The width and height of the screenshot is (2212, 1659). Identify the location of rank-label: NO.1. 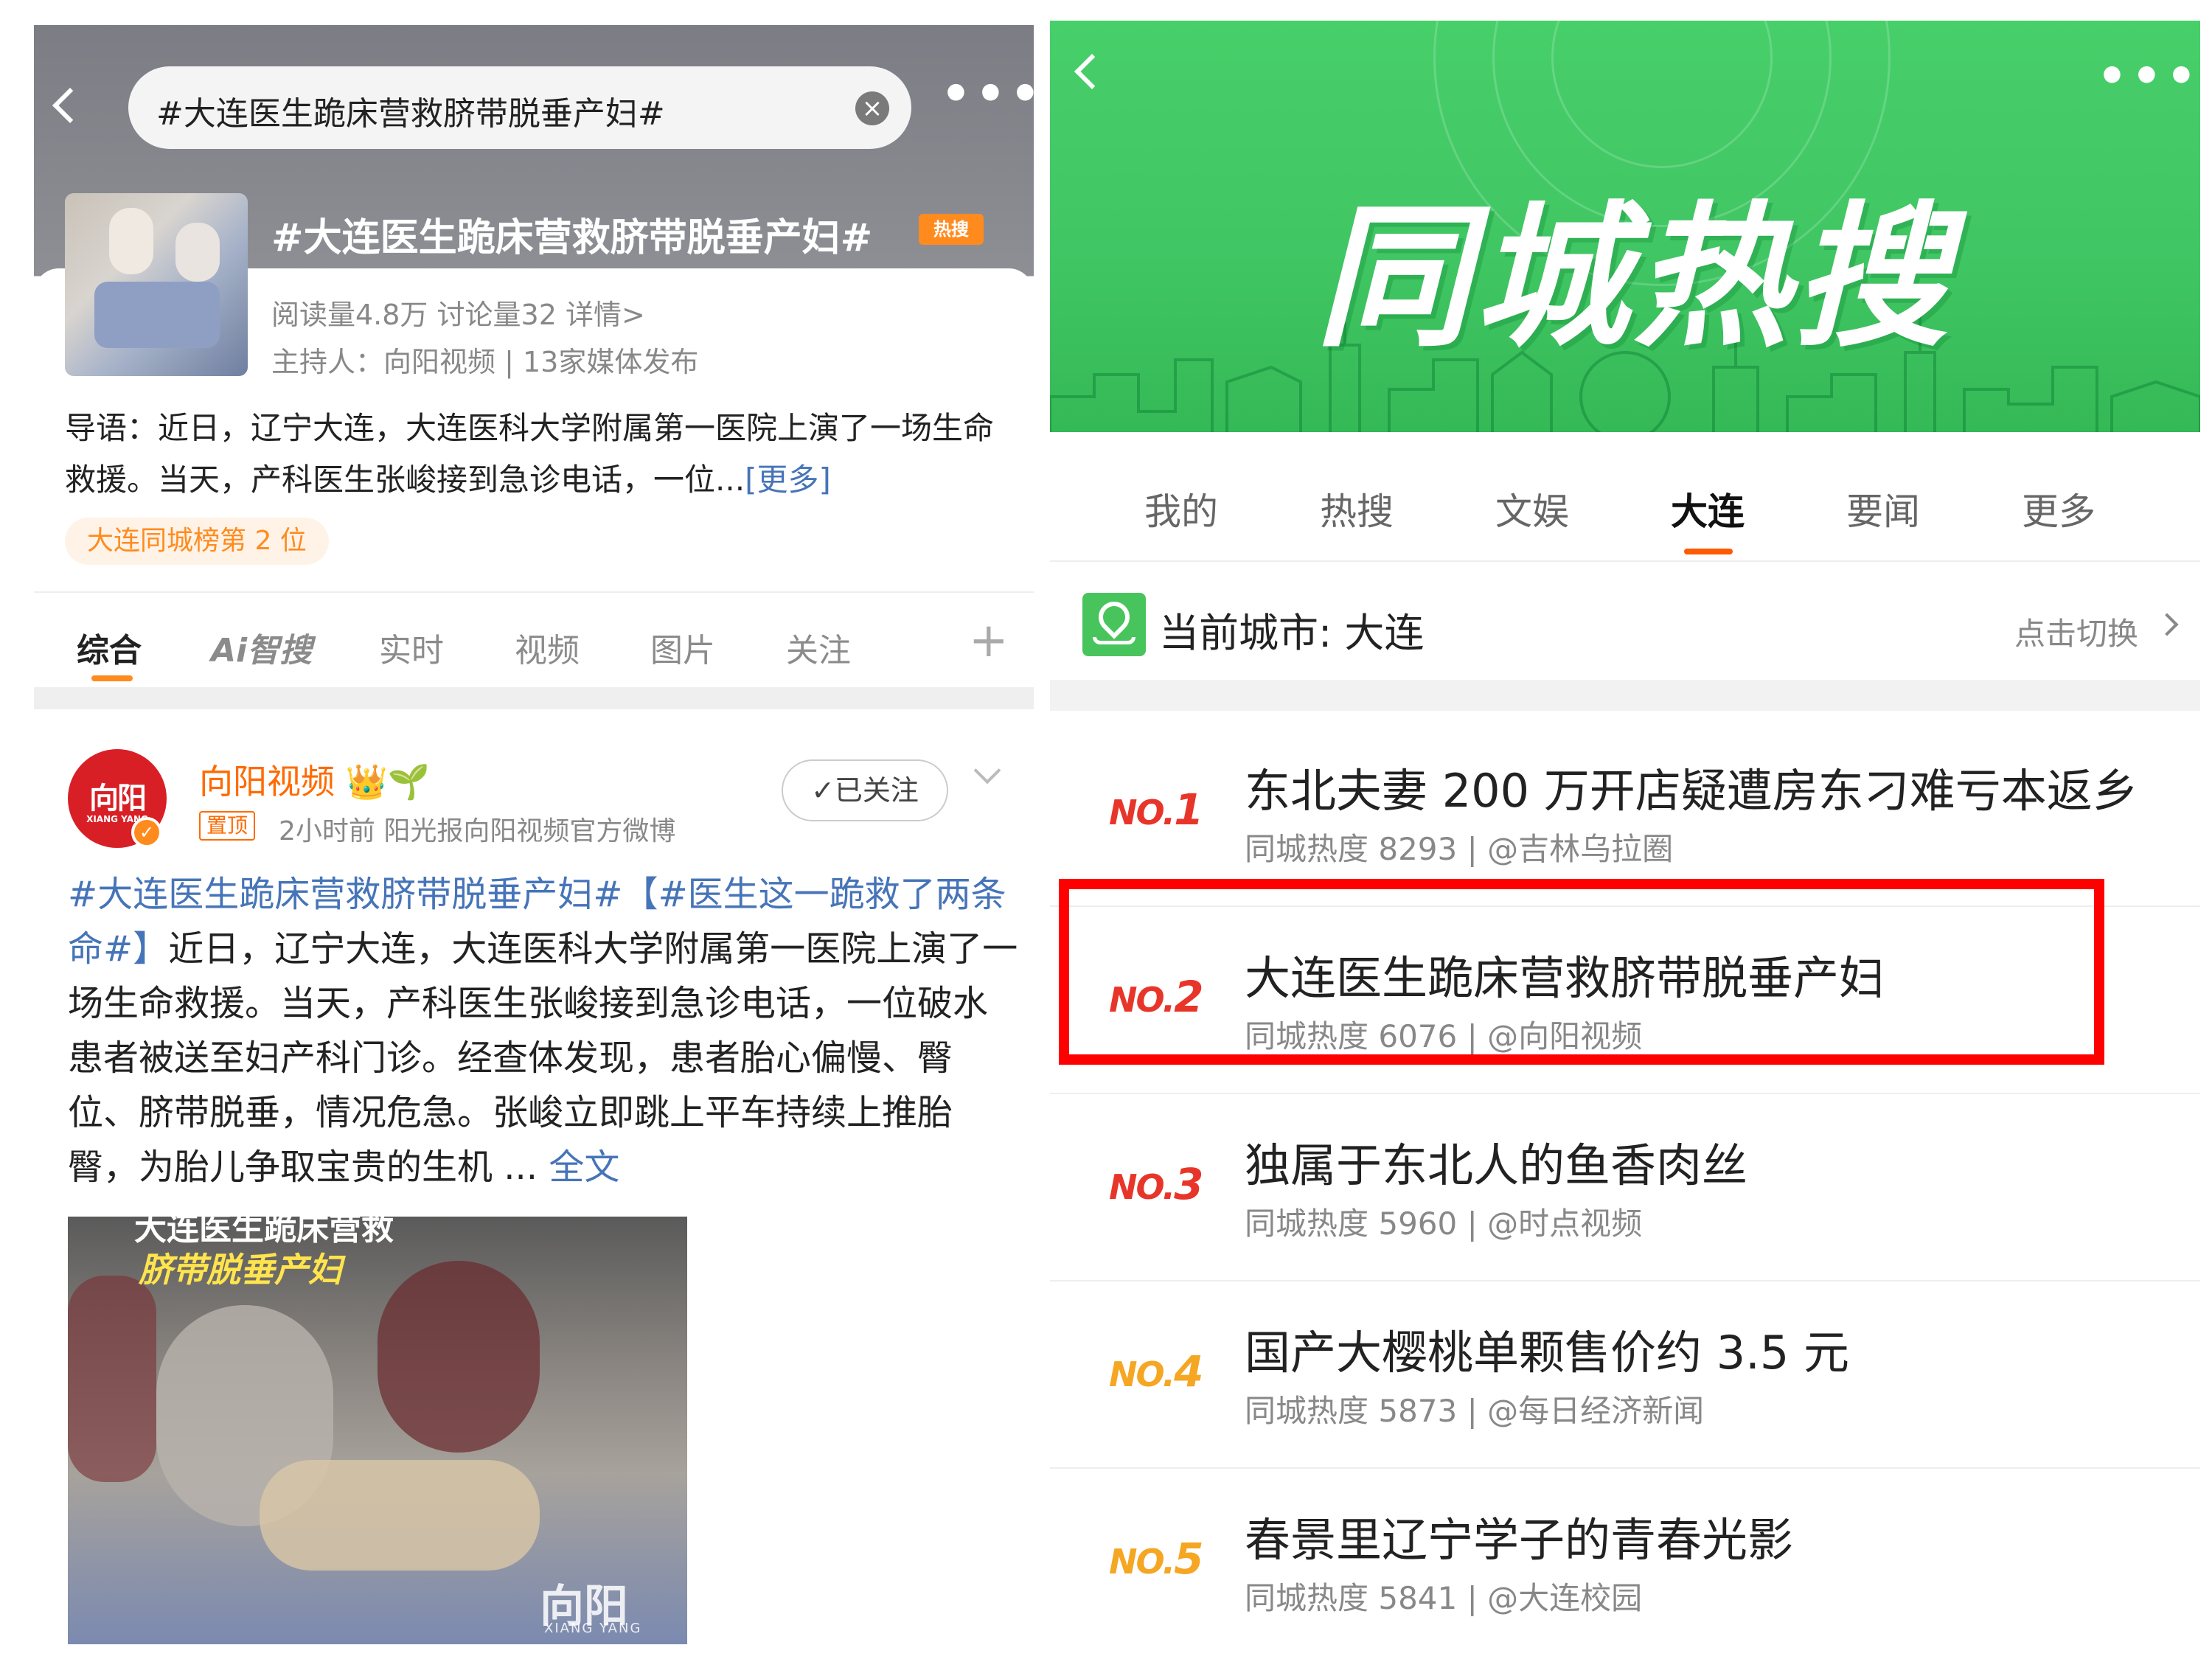
(1156, 810).